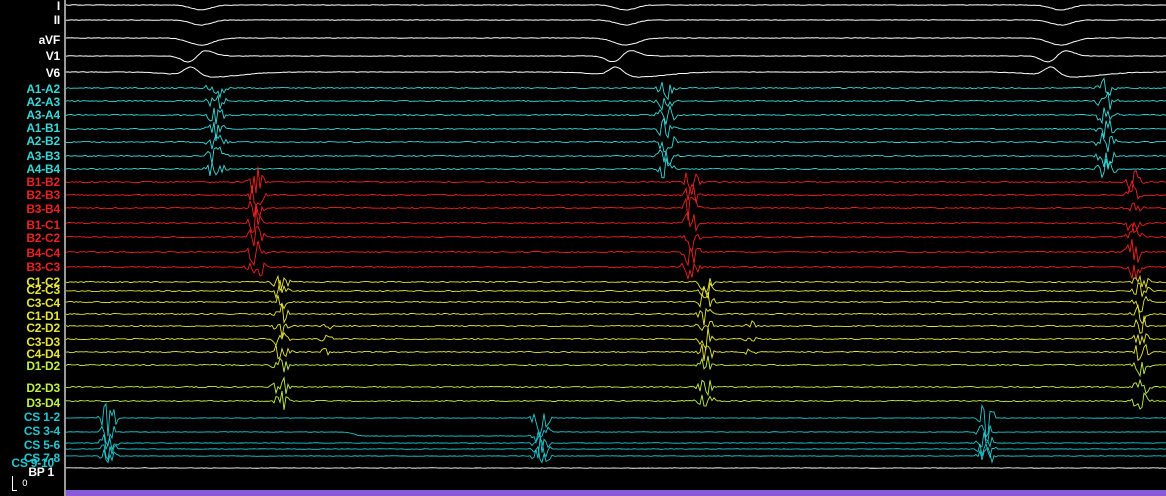 Image resolution: width=1166 pixels, height=496 pixels. What do you see at coordinates (42, 431) in the screenshot?
I see `channel-label-cs-3-4: CS 3-4` at bounding box center [42, 431].